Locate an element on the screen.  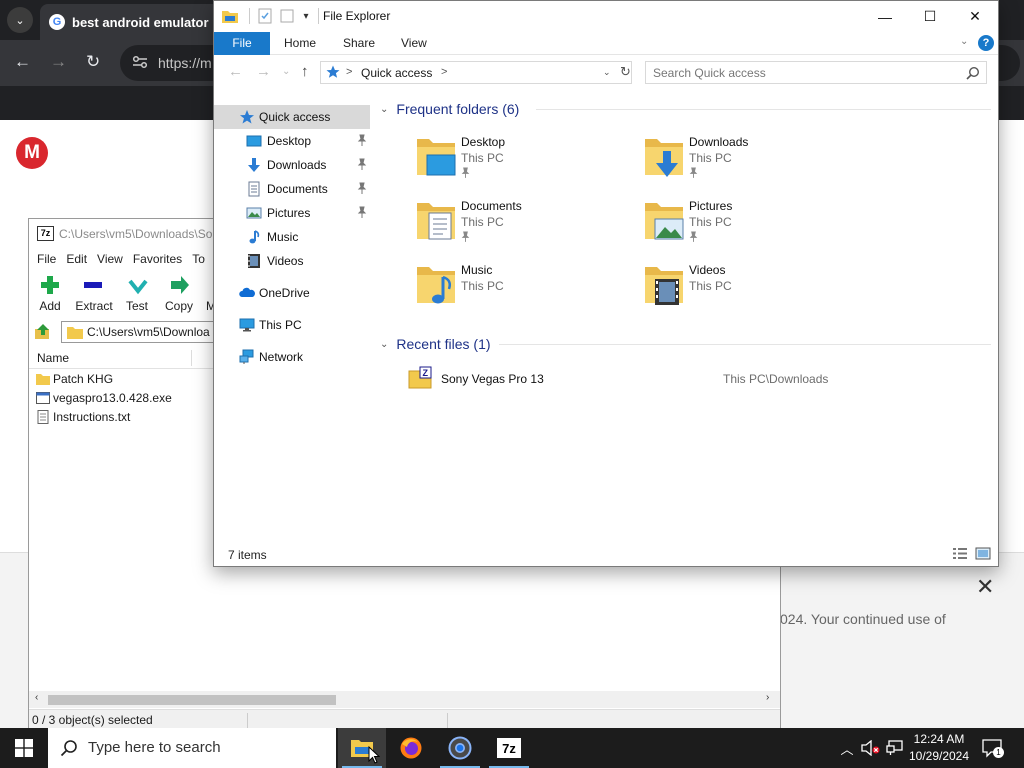
taskbar-7zip: 7z is located at coordinates (509, 748).